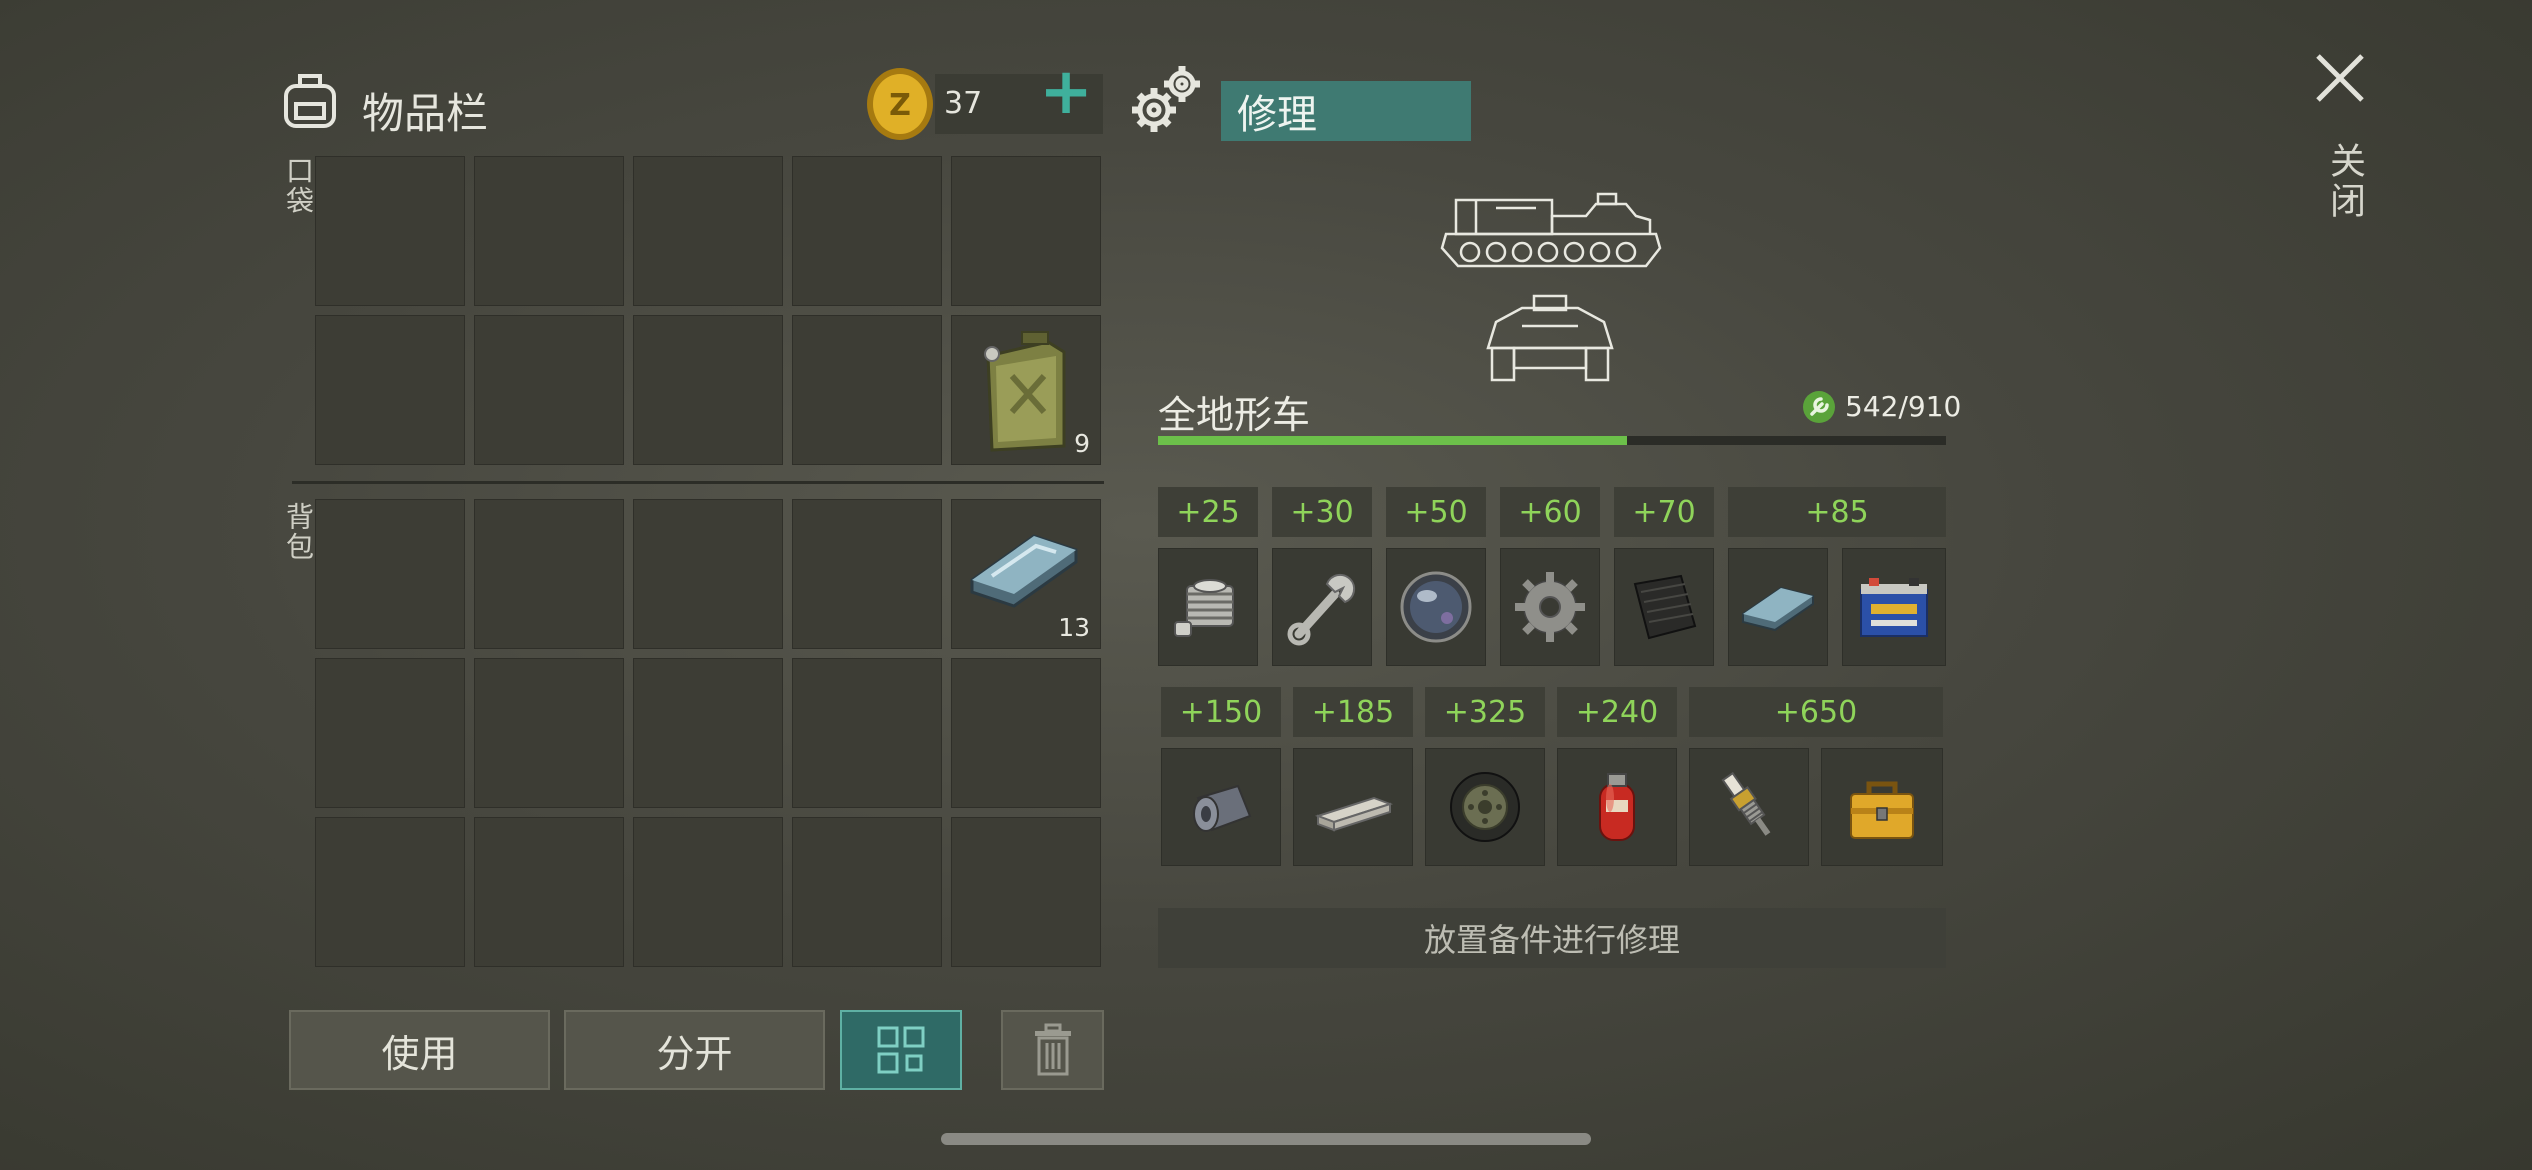 The image size is (2532, 1170). I want to click on rubber-sheet-icon, so click(1665, 607).